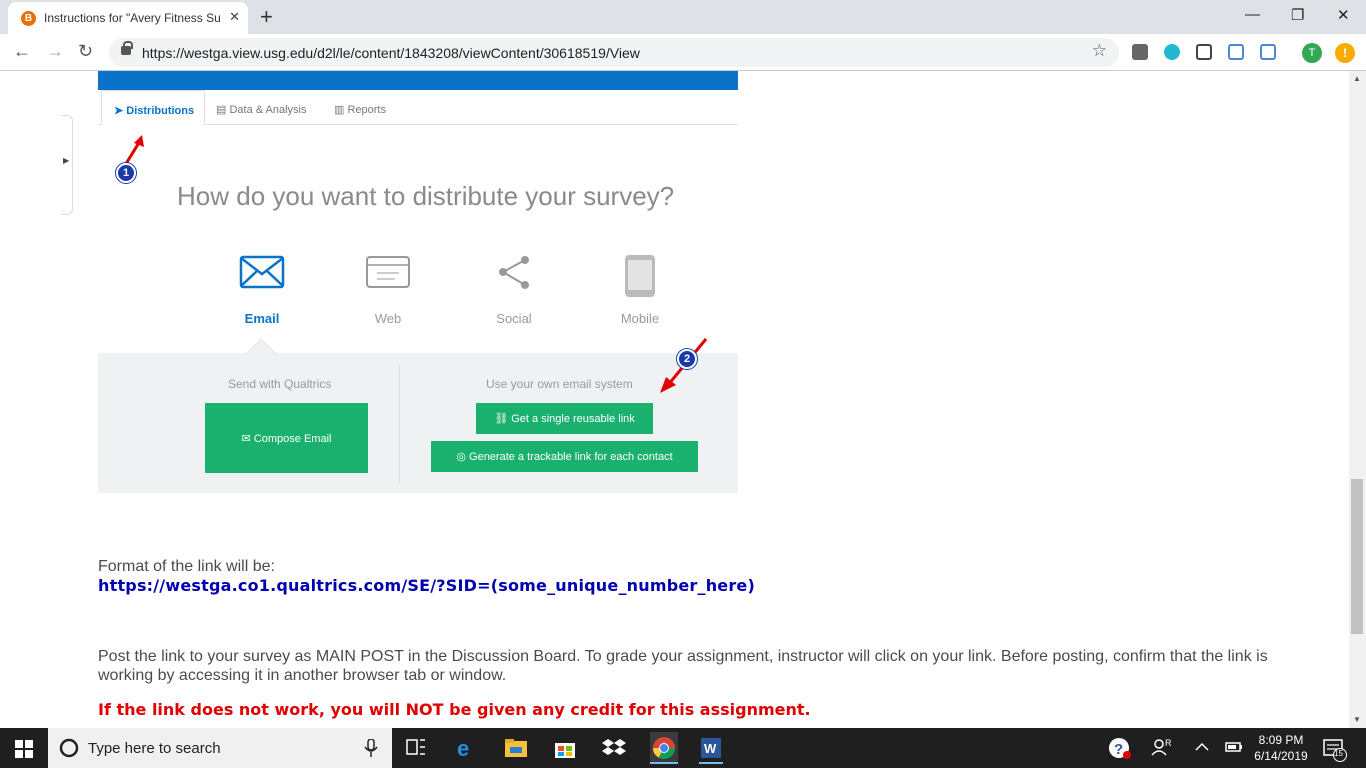 Image resolution: width=1366 pixels, height=768 pixels. I want to click on action-center-icon: 15, so click(1334, 749).